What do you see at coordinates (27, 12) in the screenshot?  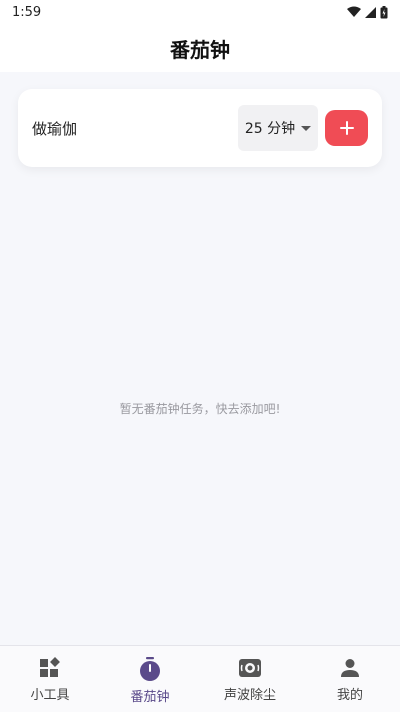 I see `status-time: 1:59` at bounding box center [27, 12].